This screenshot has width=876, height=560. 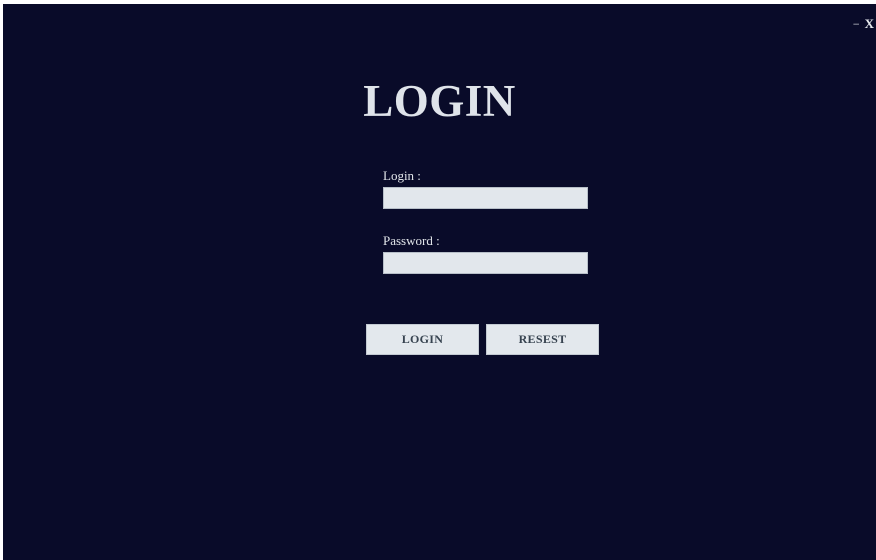 What do you see at coordinates (485, 263) in the screenshot?
I see `password-input` at bounding box center [485, 263].